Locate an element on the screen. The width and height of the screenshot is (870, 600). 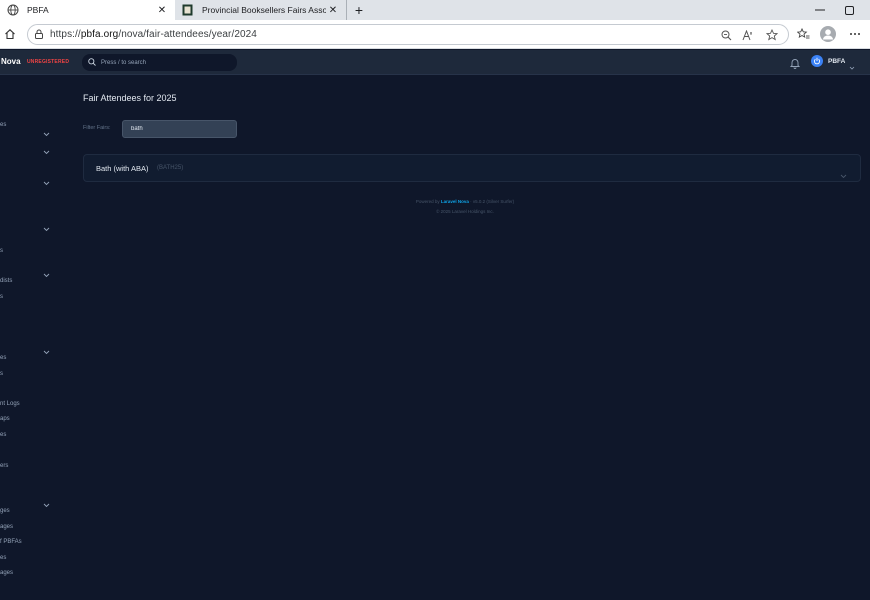
sidebar-item: aps is located at coordinates (5, 419).